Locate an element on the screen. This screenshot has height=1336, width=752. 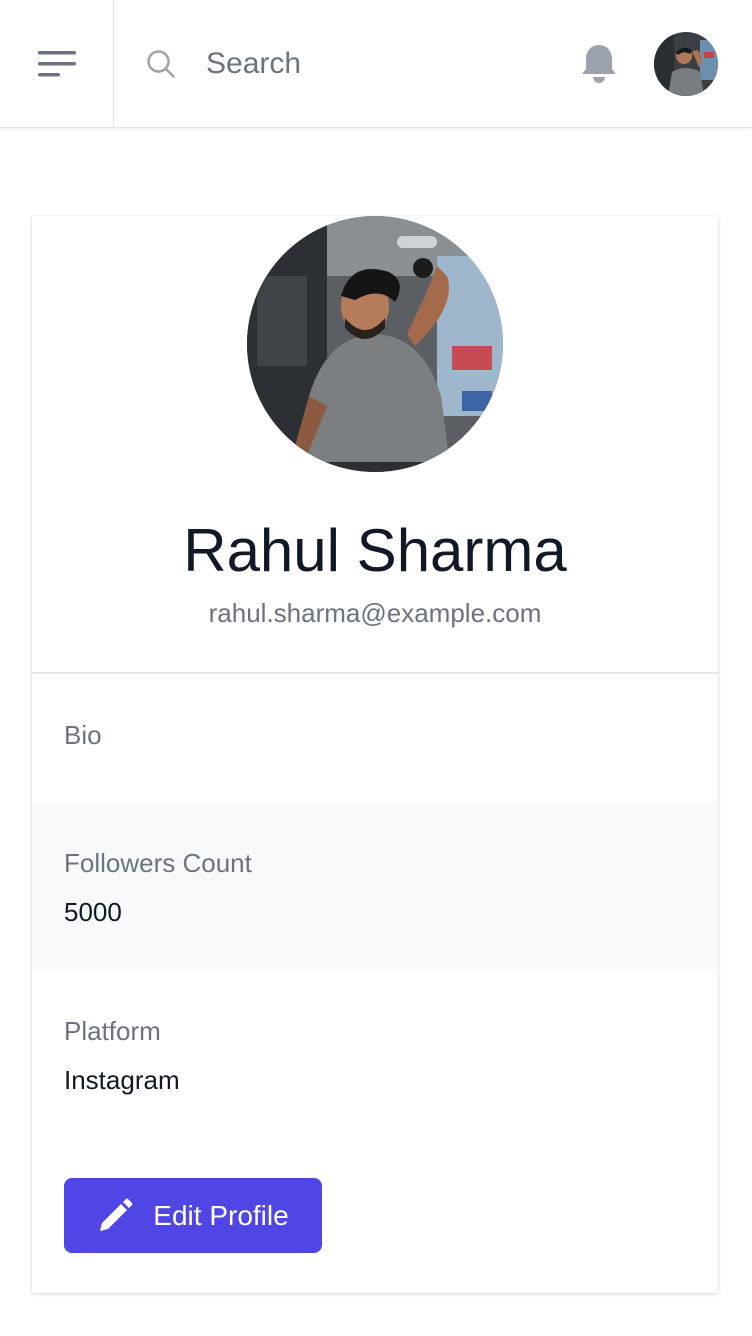
pencil-icon is located at coordinates (116, 1214).